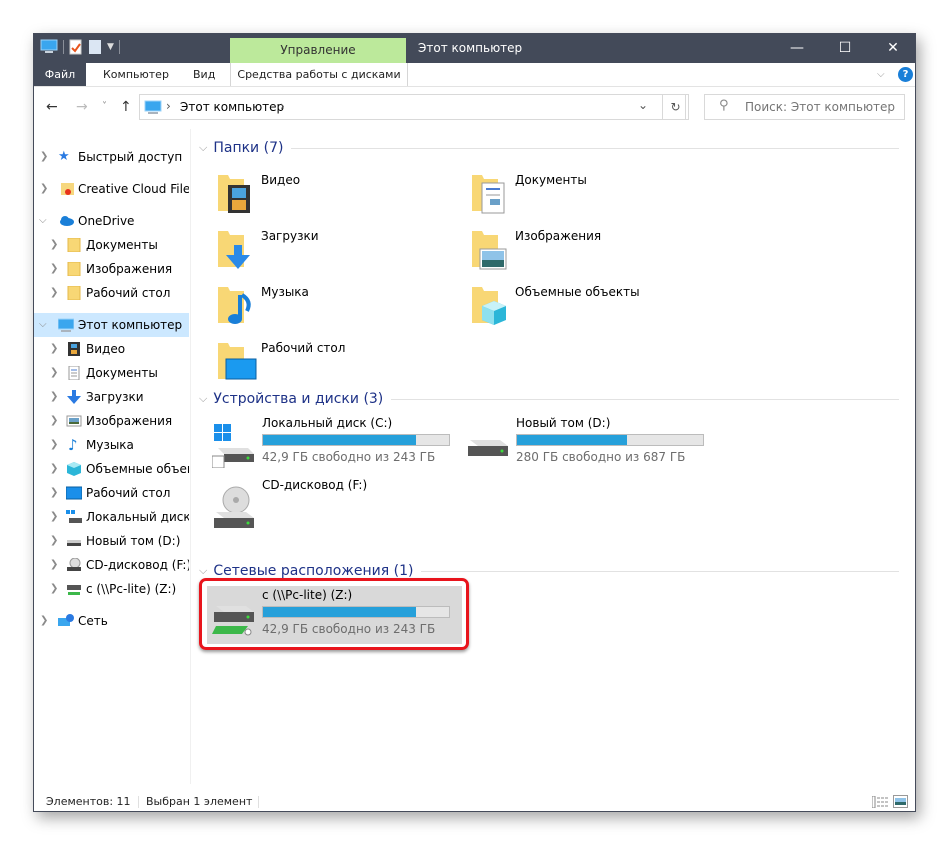 The image size is (949, 845). I want to click on sidebar-item-network-drive-z: ❯ c (\\Pc-lite) (Z:), so click(111, 589).